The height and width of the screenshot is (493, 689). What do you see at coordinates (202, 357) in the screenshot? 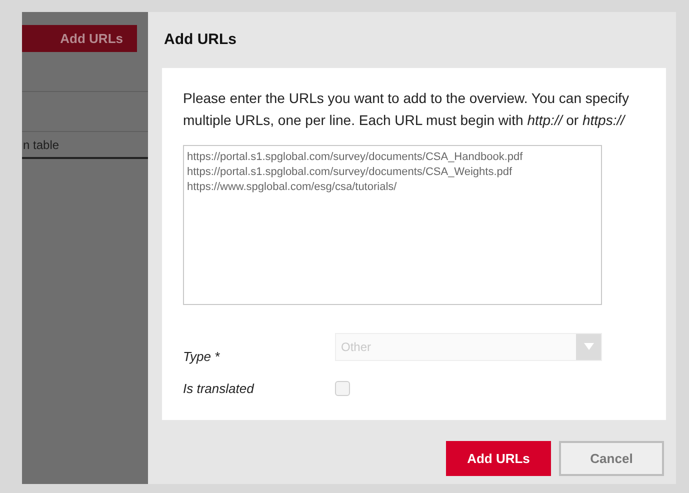
I see `type-label: Type *` at bounding box center [202, 357].